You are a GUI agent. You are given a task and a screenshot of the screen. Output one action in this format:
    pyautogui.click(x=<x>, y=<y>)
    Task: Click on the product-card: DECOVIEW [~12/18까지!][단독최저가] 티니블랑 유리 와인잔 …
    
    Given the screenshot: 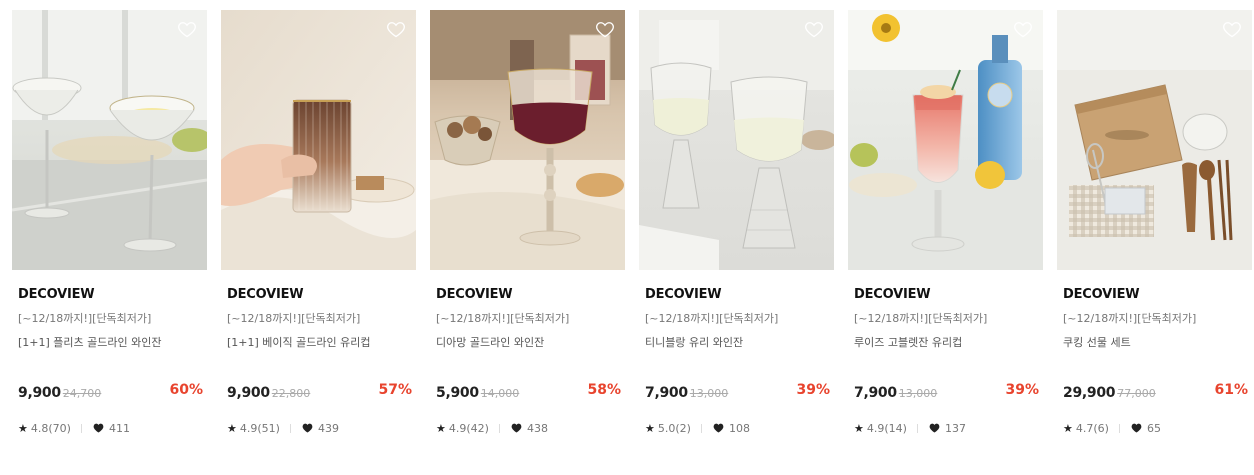 What is the action you would take?
    pyautogui.click(x=736, y=222)
    